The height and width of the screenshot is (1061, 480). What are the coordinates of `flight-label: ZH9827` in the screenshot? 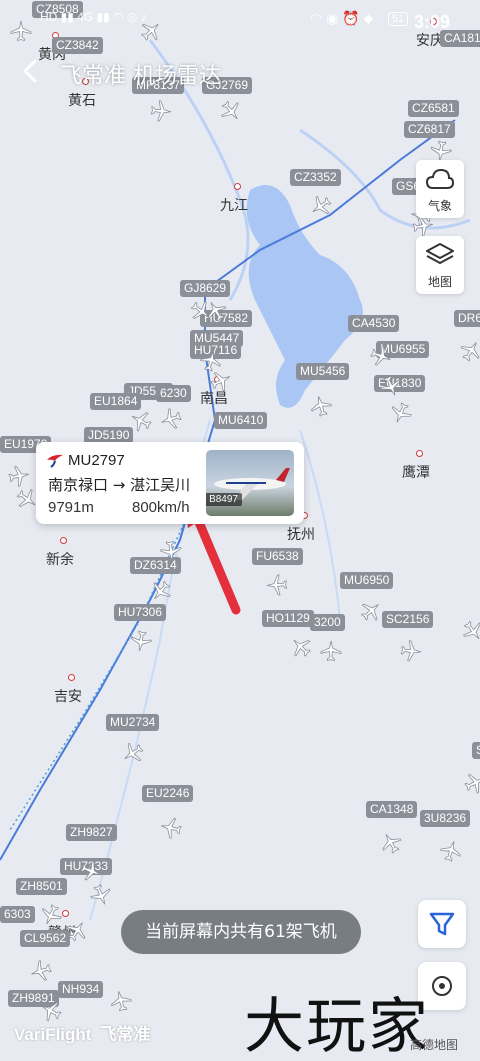 It's located at (91, 832).